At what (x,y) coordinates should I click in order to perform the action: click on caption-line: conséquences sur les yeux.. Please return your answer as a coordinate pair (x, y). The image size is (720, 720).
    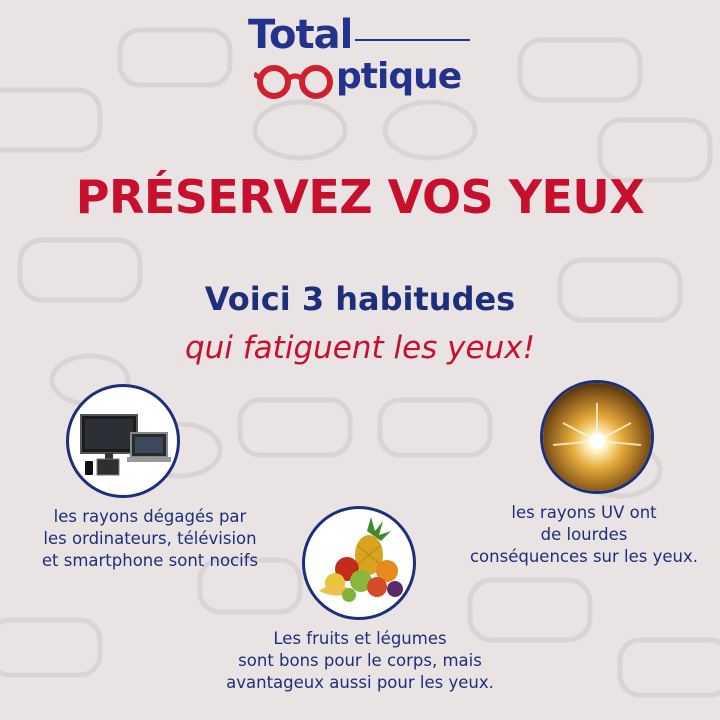
    Looking at the image, I should click on (584, 556).